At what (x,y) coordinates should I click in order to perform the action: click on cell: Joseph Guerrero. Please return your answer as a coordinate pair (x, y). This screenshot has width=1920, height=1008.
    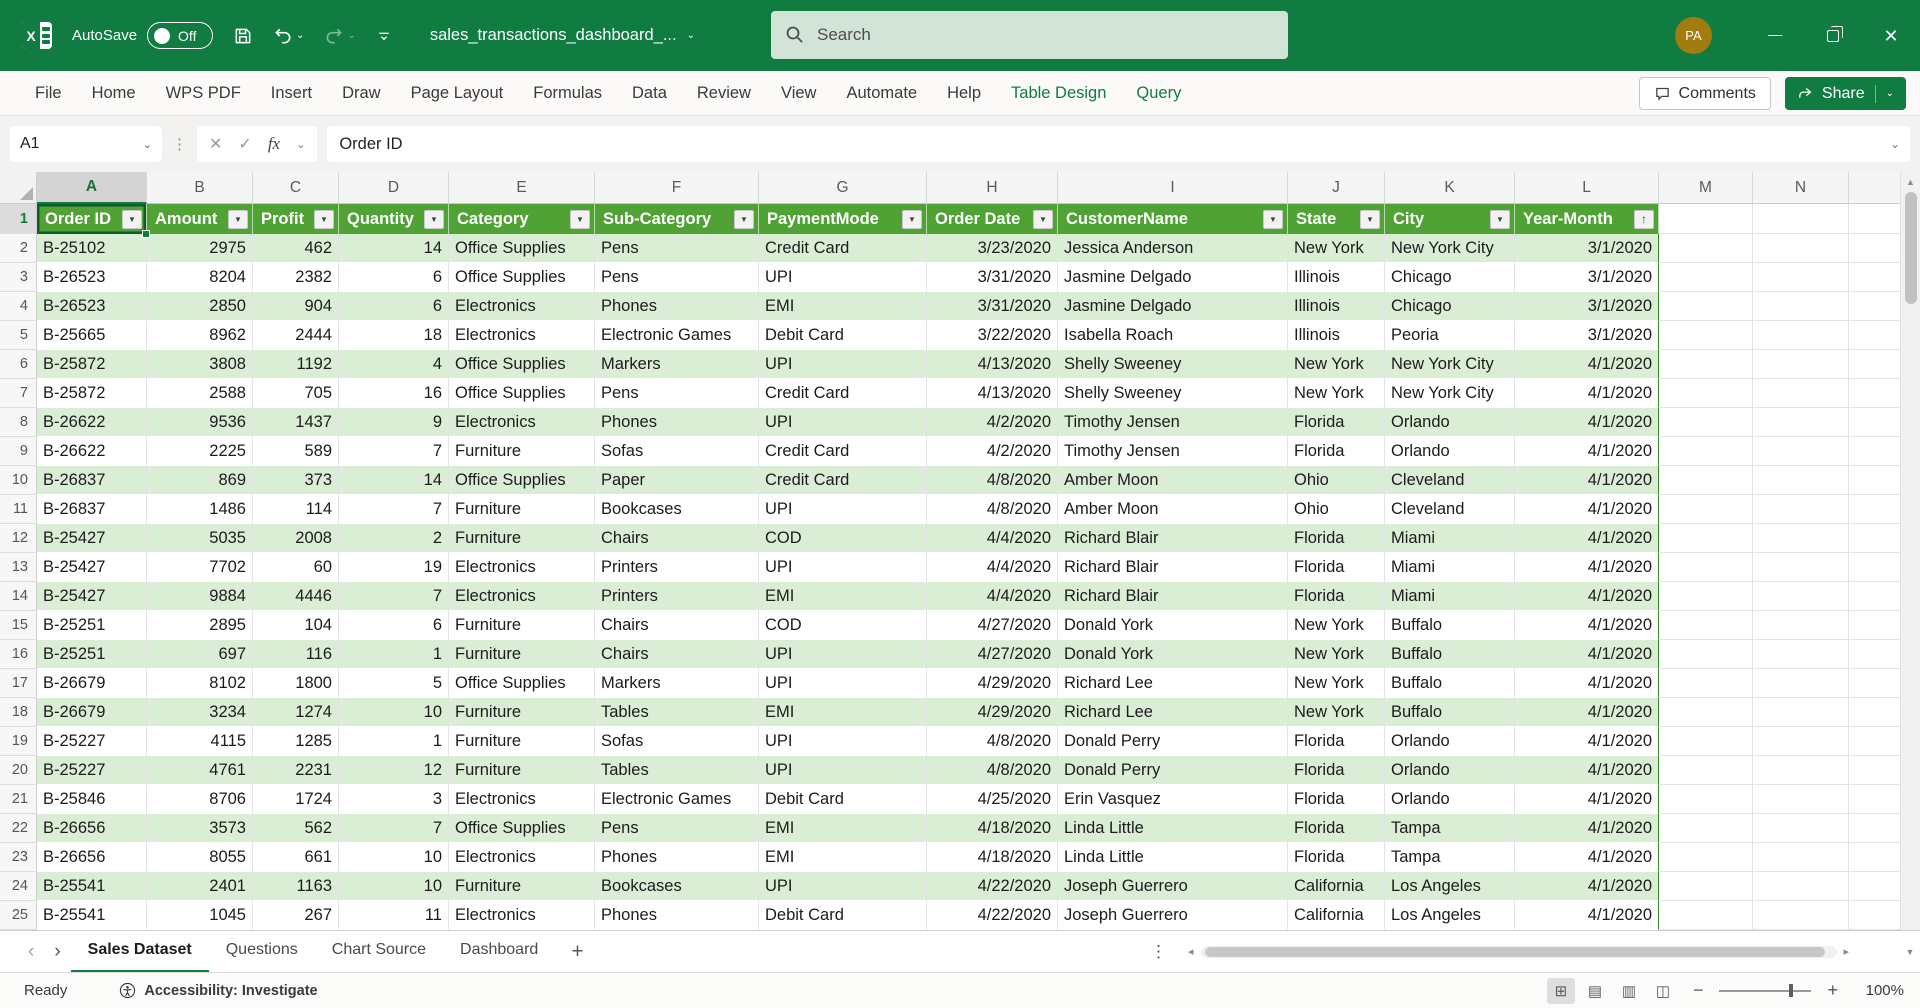
    Looking at the image, I should click on (1173, 886).